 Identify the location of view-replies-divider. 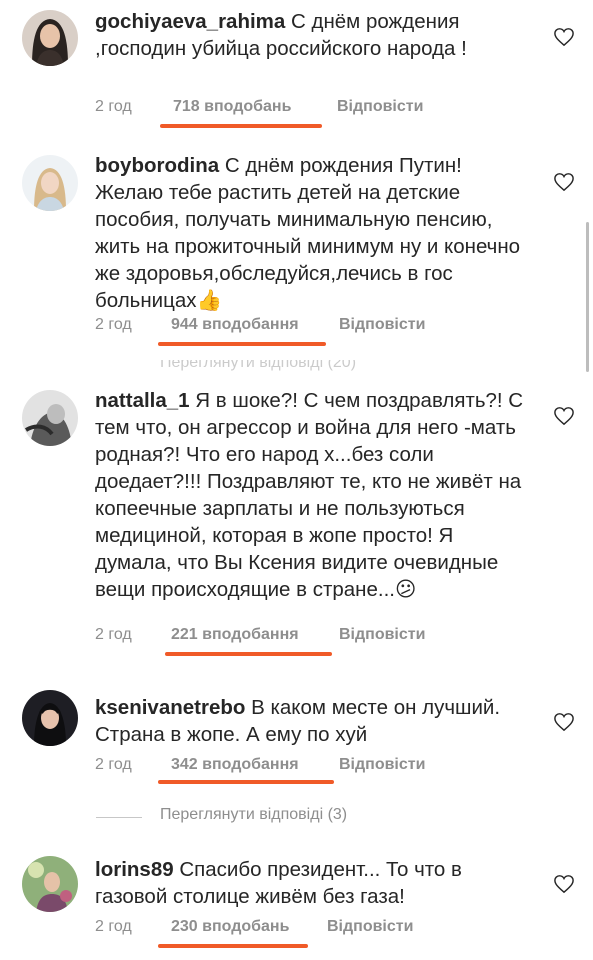
(119, 817).